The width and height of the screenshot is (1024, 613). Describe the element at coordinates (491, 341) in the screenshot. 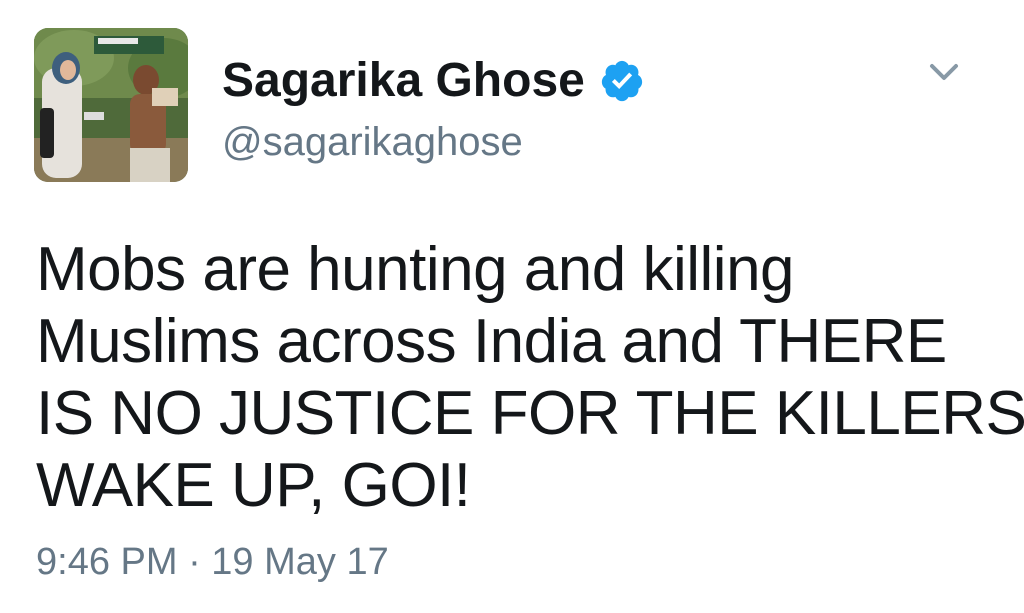

I see `tweet-text-line: Muslims across India and THERE` at that location.